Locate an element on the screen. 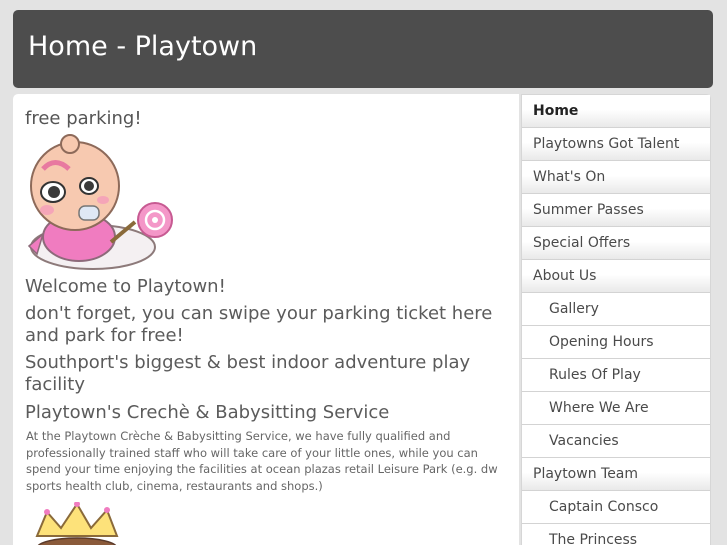 Image resolution: width=727 pixels, height=545 pixels. sidebar-item-gallery: Gallery is located at coordinates (616, 309).